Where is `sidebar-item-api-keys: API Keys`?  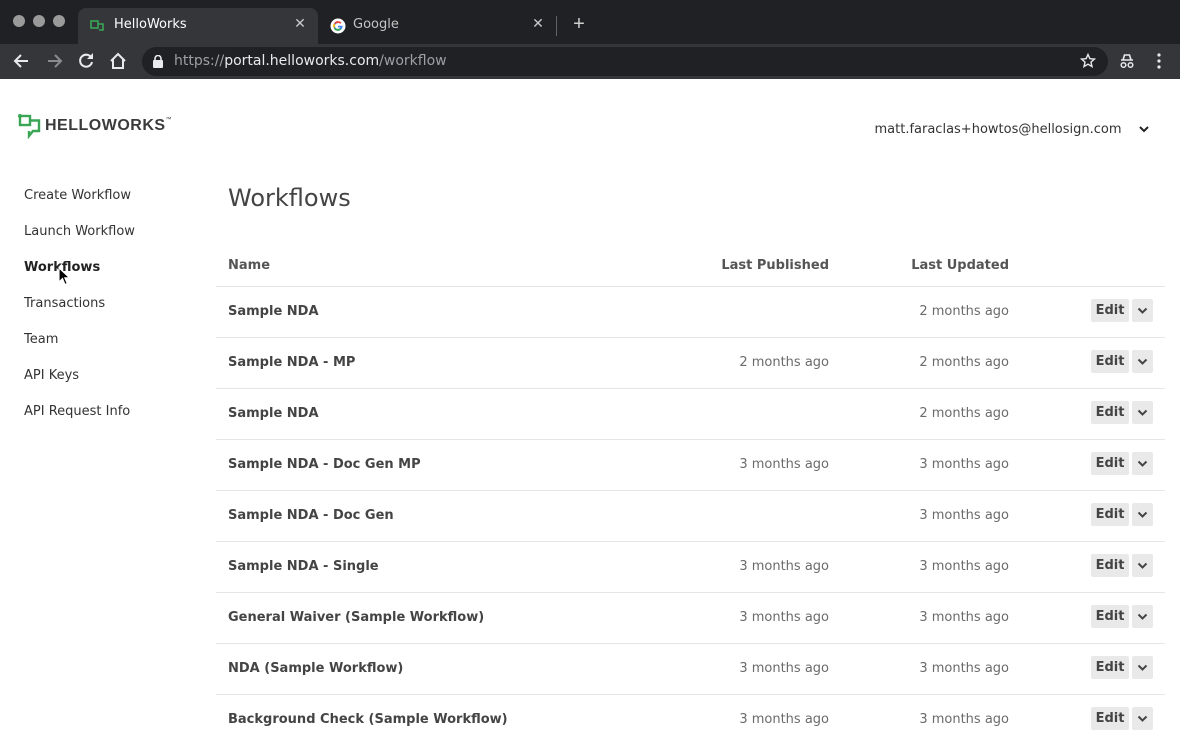 sidebar-item-api-keys: API Keys is located at coordinates (79, 384).